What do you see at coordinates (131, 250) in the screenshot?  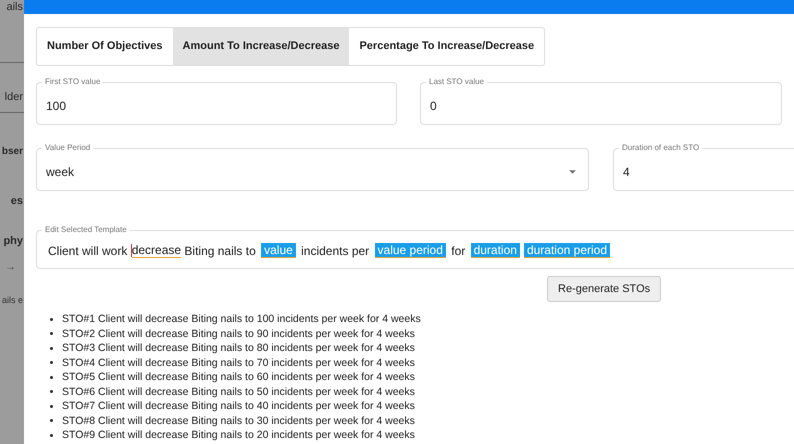 I see `text-cursor` at bounding box center [131, 250].